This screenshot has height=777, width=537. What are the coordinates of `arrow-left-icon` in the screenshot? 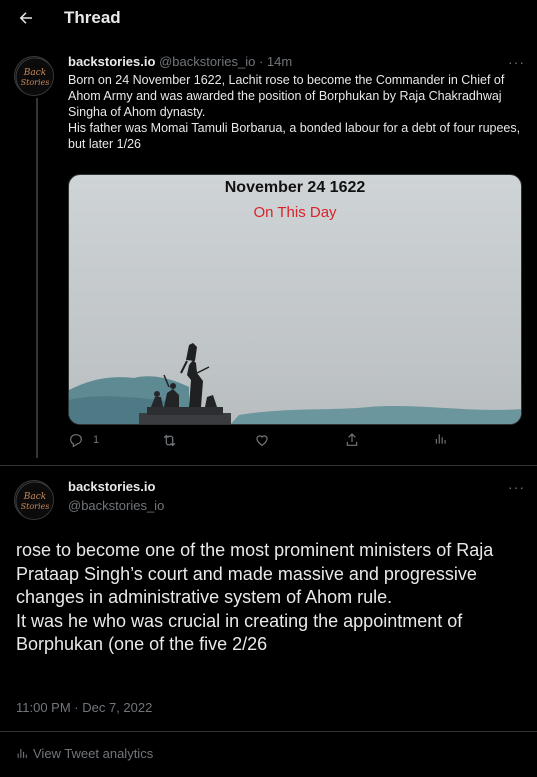 It's located at (25, 18).